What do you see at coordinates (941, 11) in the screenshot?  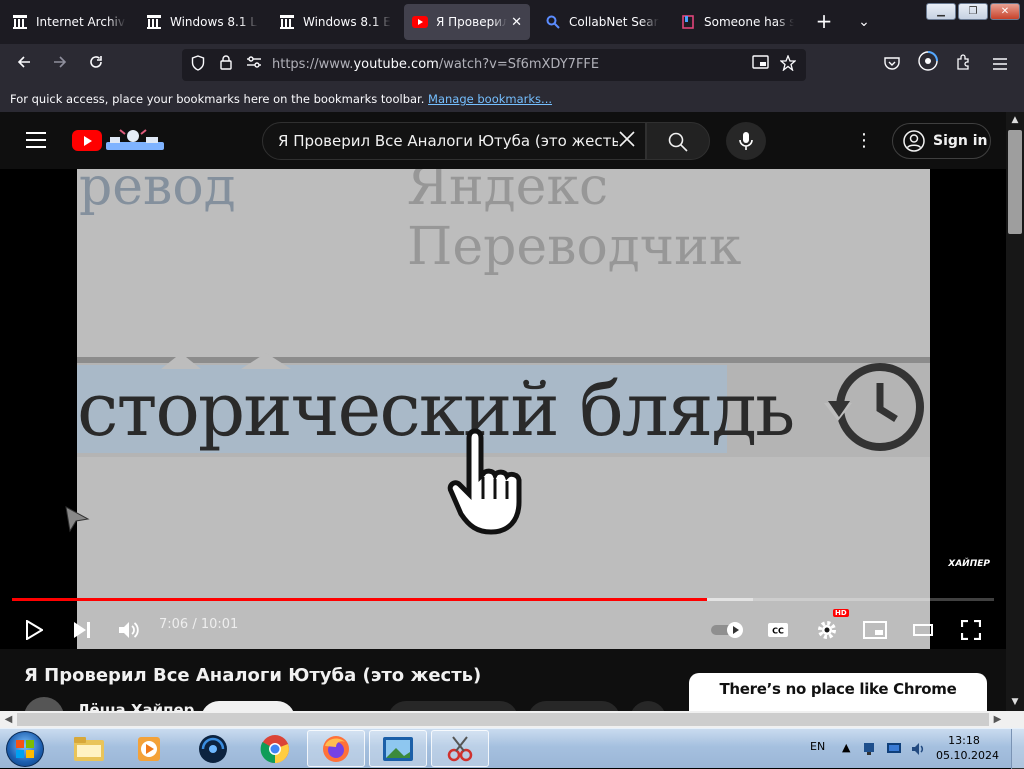 I see `minimize-button: ▁` at bounding box center [941, 11].